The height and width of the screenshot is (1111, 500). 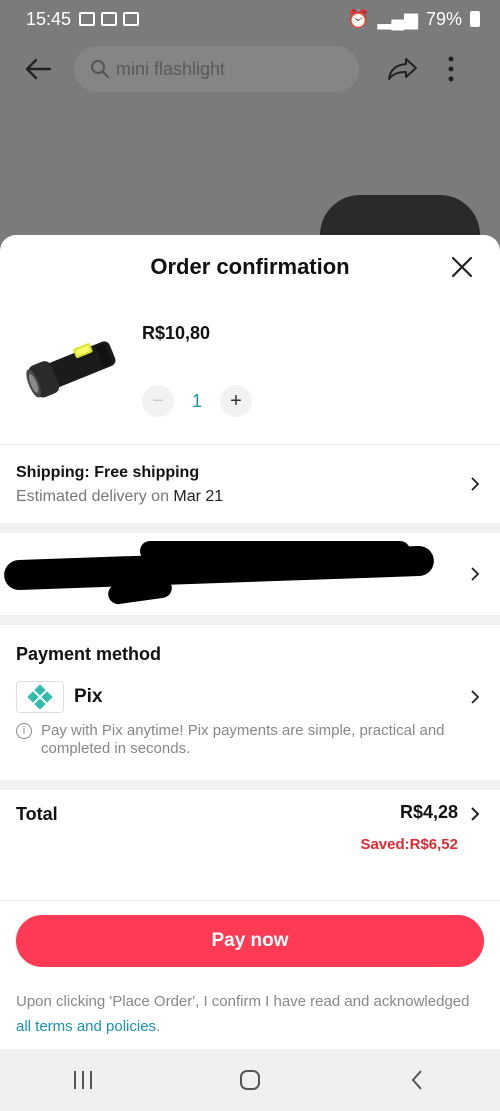 I want to click on pix-label: Pix, so click(x=88, y=696).